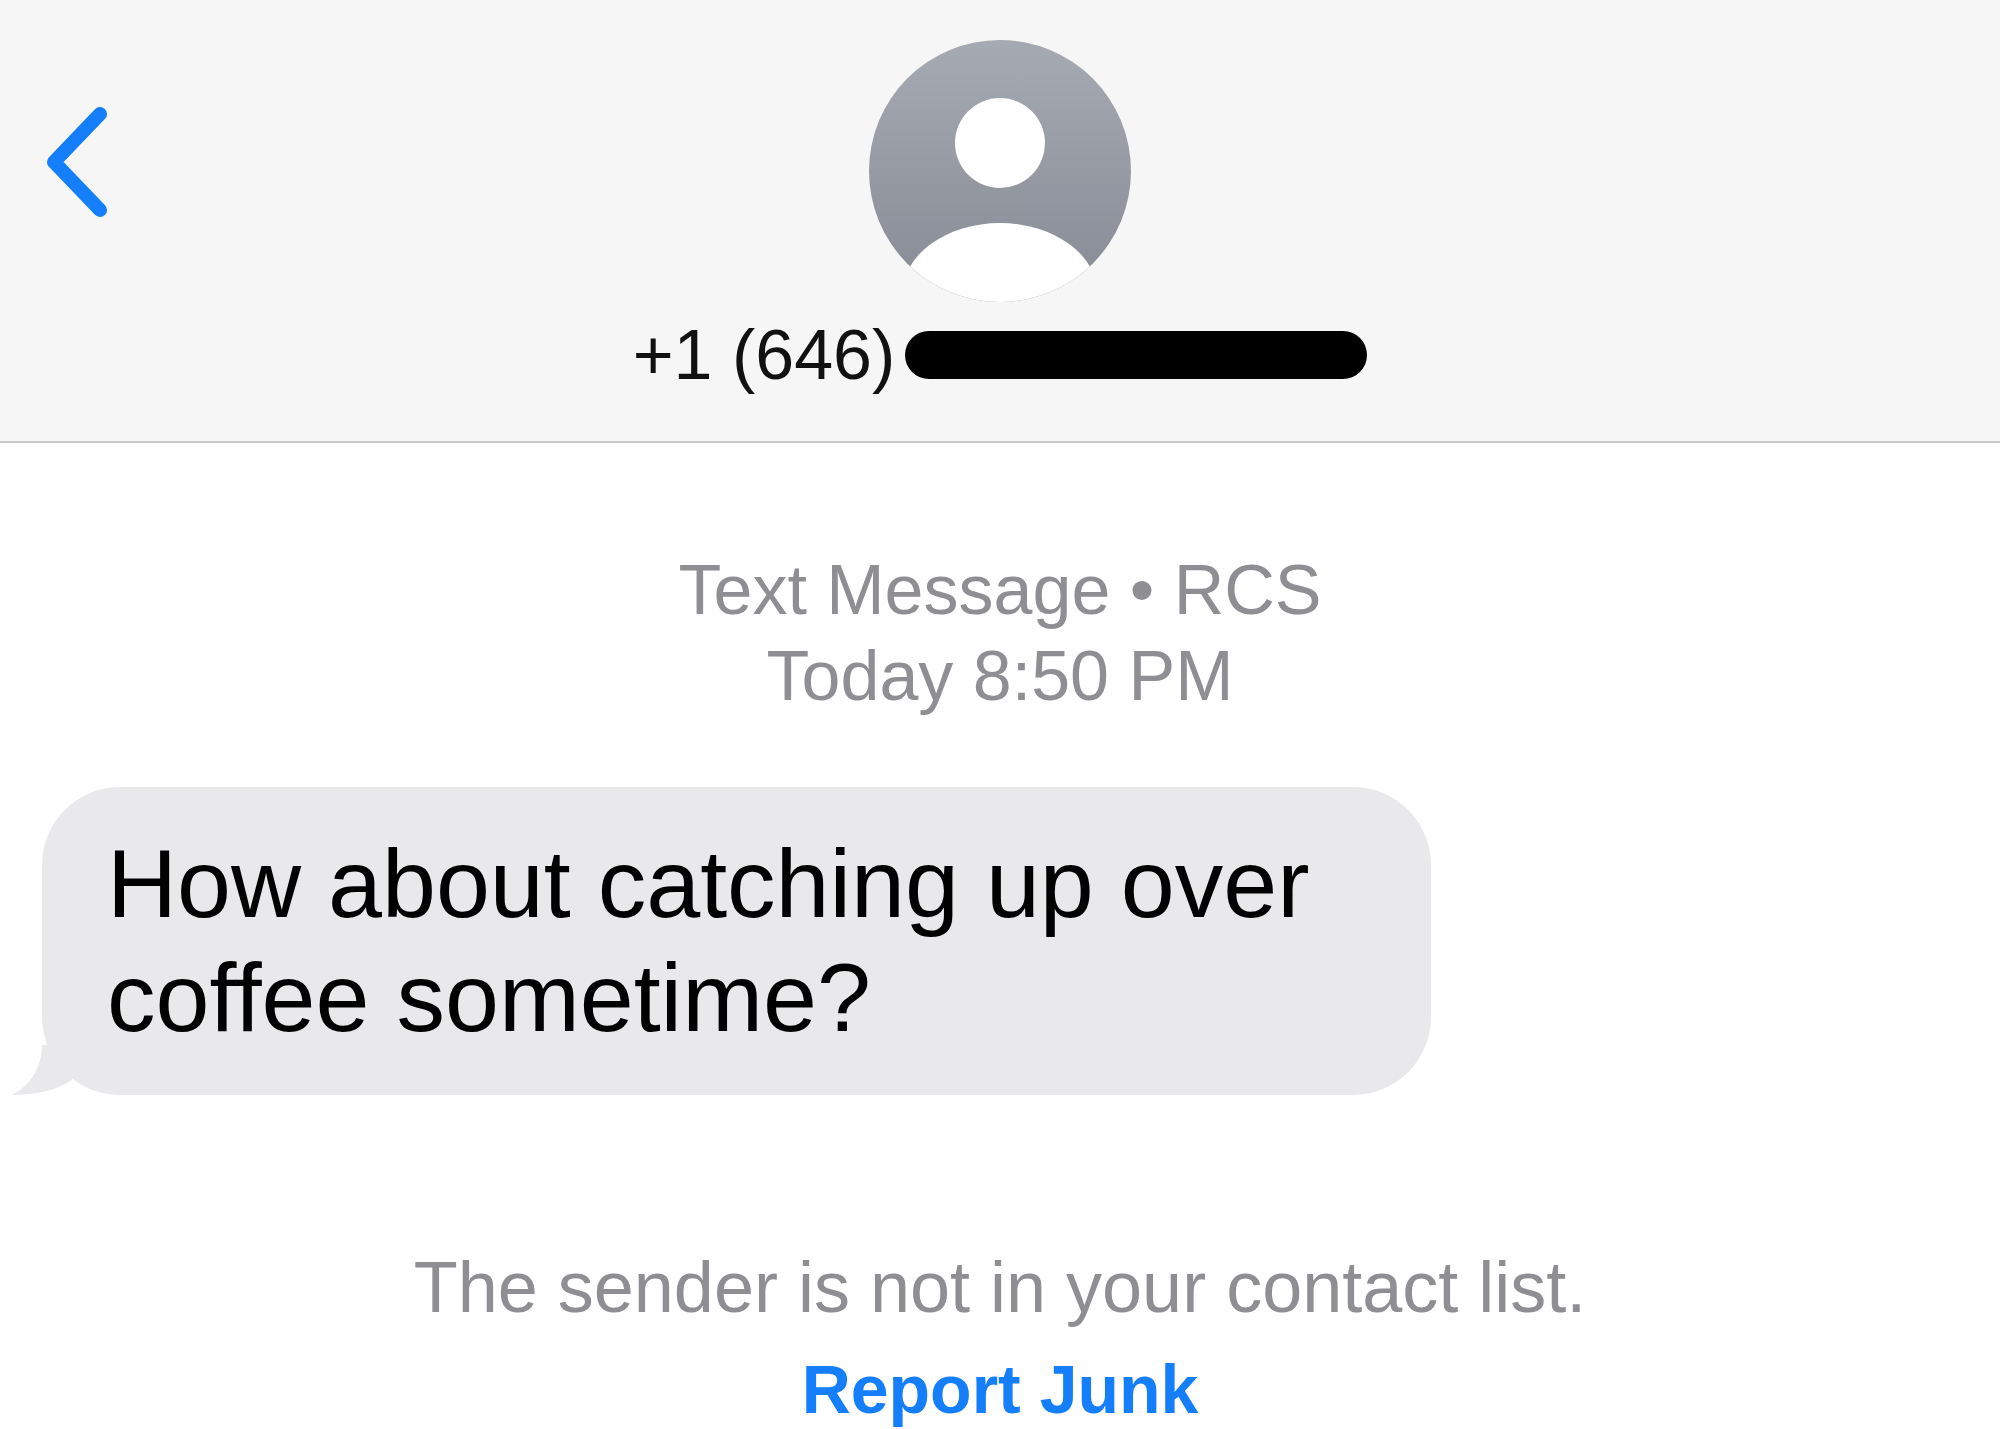  I want to click on service-label: Text Message • RCS, so click(1000, 590).